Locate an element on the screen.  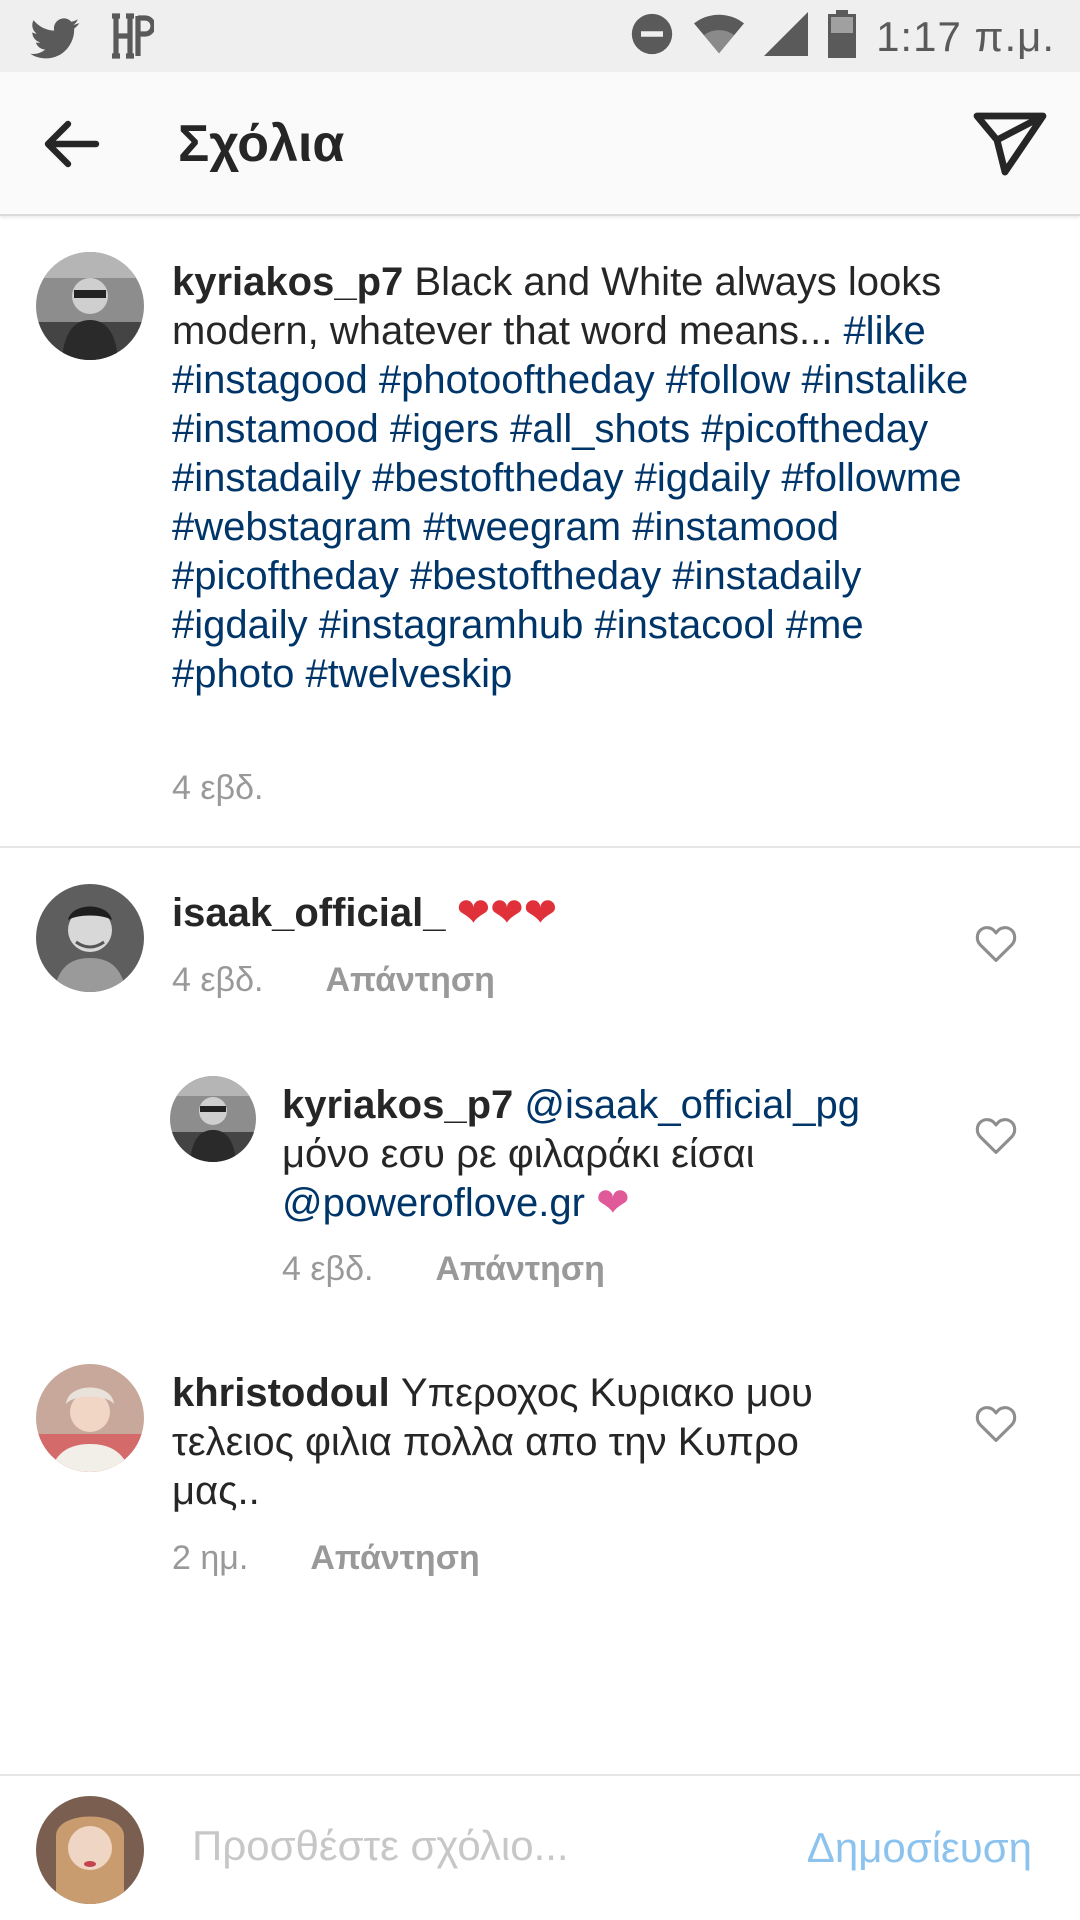
hashtag-link: #instacool is located at coordinates (685, 625).